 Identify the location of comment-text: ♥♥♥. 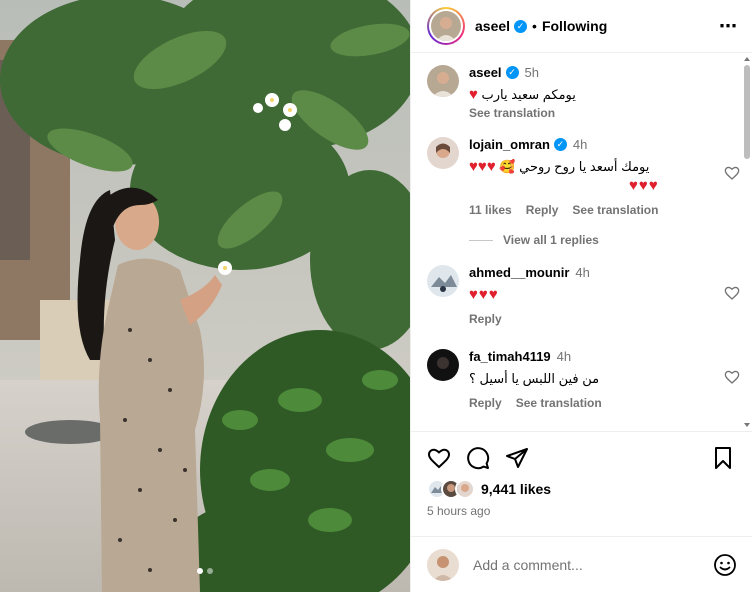
(600, 294).